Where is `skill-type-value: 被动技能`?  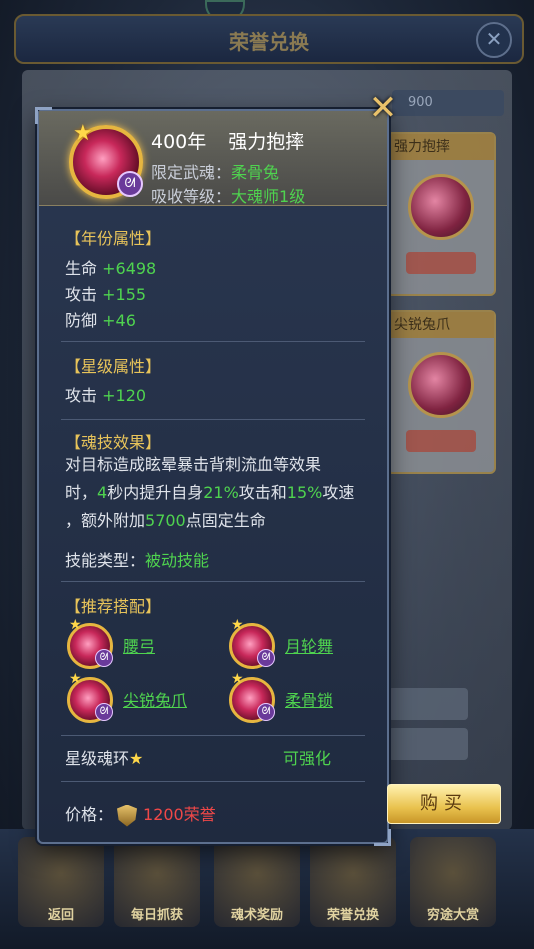
skill-type-value: 被动技能 is located at coordinates (177, 560).